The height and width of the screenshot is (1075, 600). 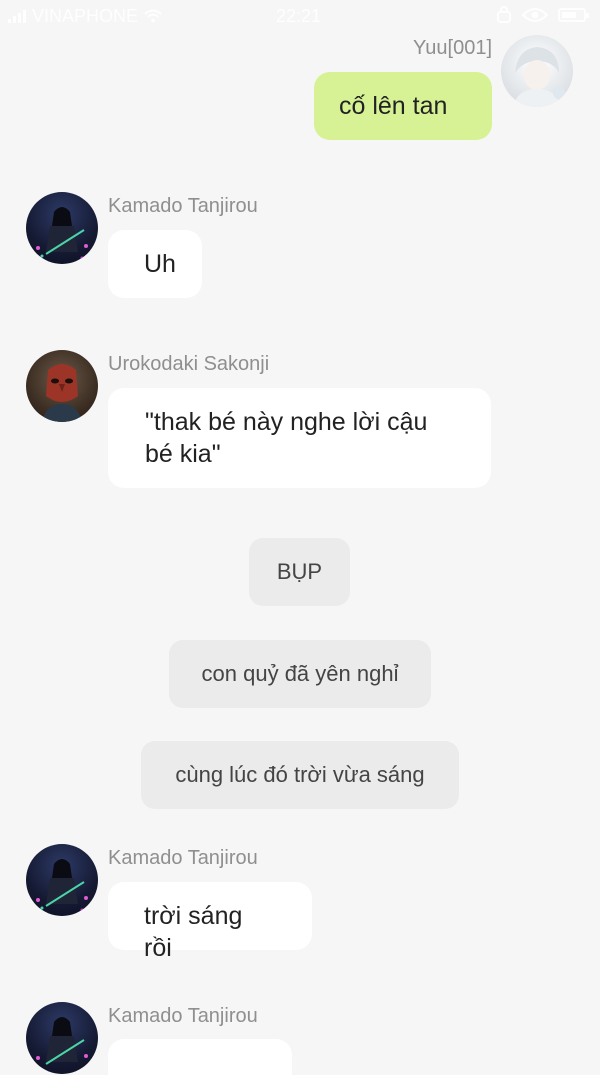 What do you see at coordinates (569, 15) in the screenshot?
I see `battery-level` at bounding box center [569, 15].